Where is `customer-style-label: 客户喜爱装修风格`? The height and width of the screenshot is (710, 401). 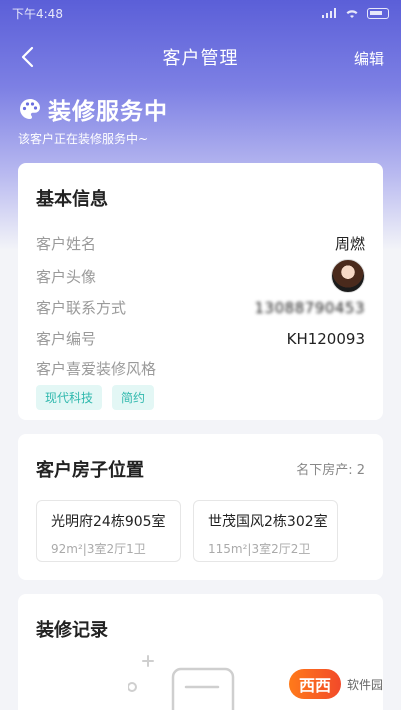 customer-style-label: 客户喜爱装修风格 is located at coordinates (96, 369).